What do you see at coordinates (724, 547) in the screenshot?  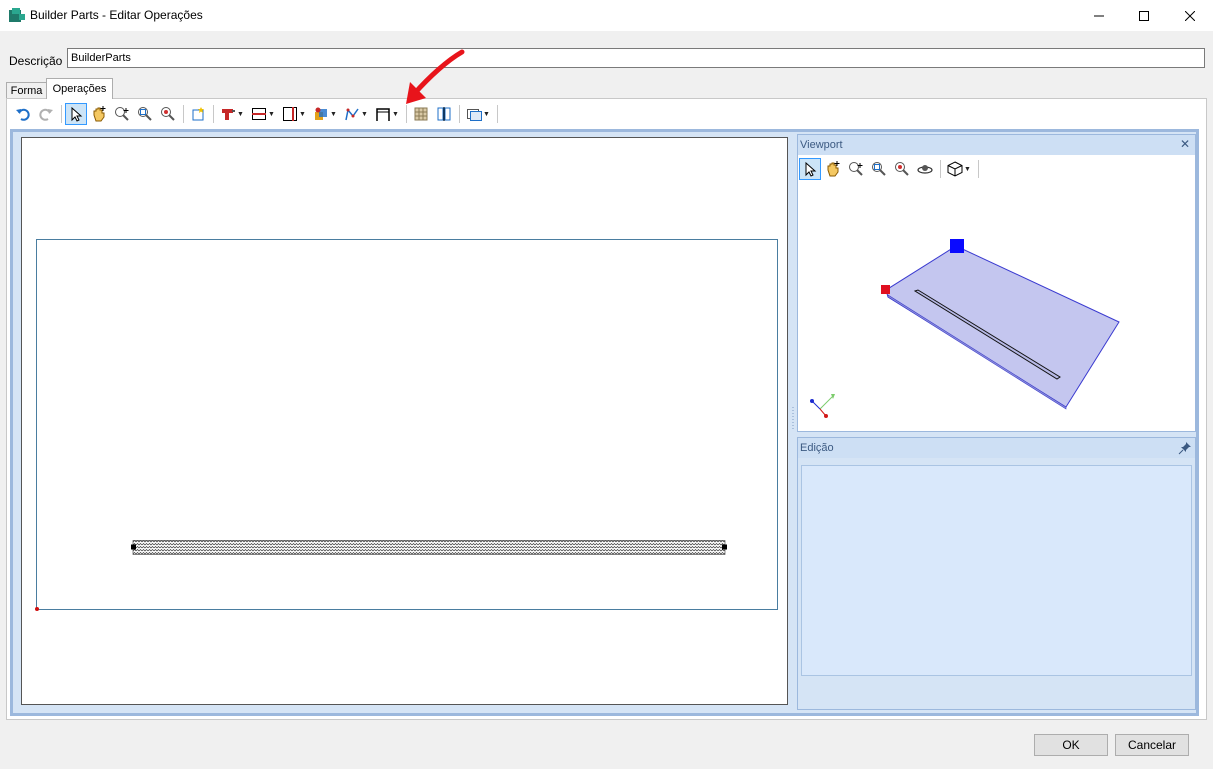 I see `groove-end-handle` at bounding box center [724, 547].